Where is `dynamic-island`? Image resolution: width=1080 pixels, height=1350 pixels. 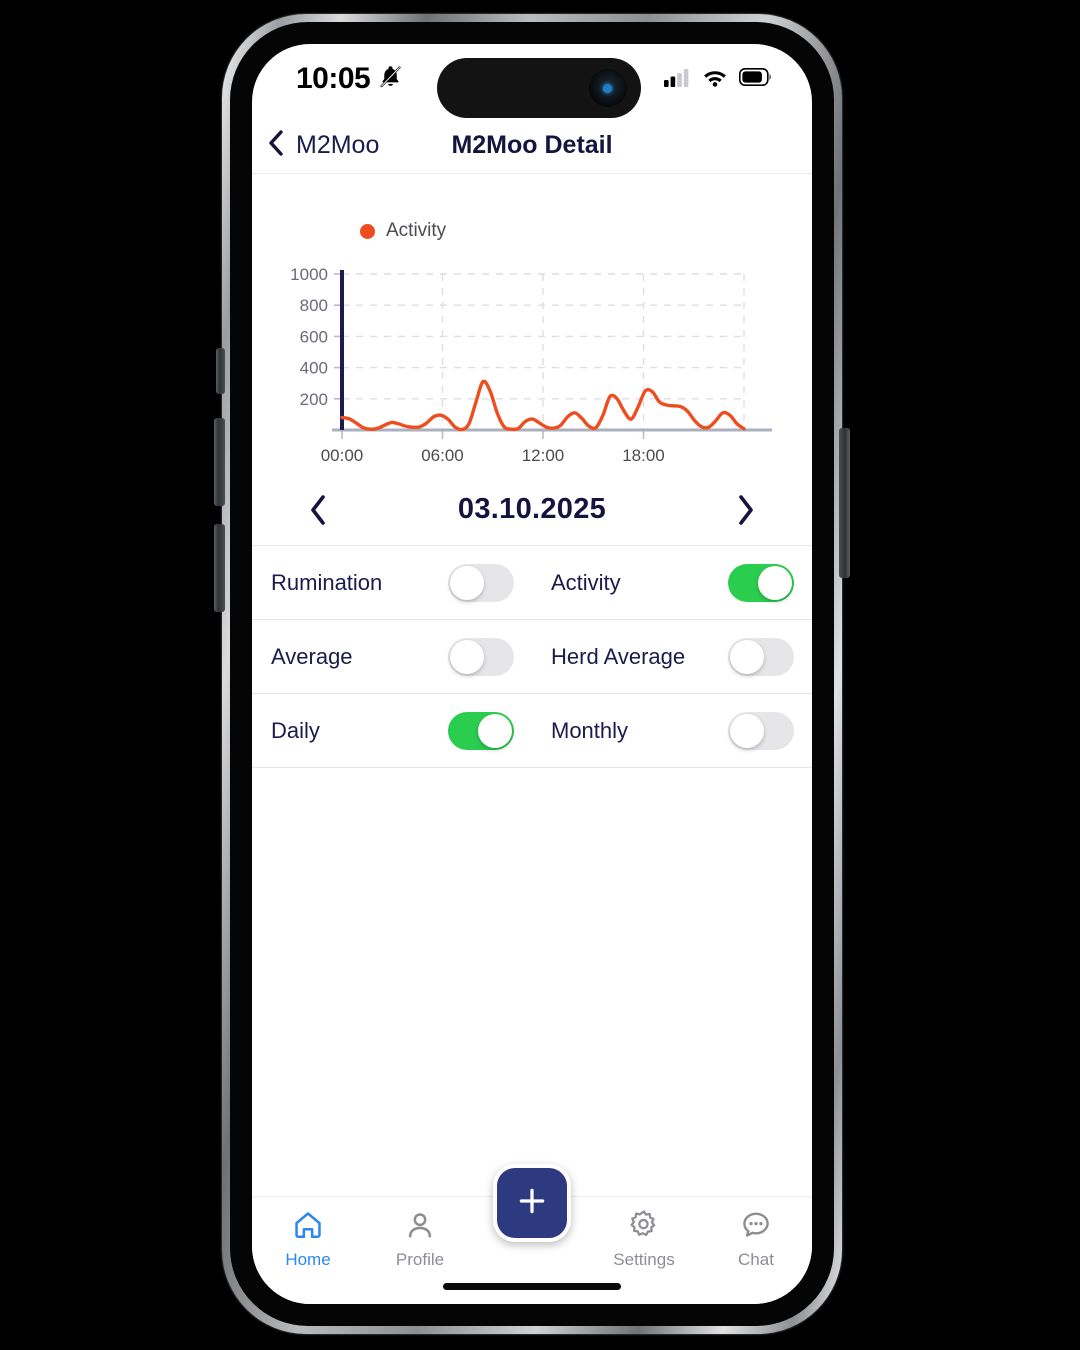
dynamic-island is located at coordinates (539, 88).